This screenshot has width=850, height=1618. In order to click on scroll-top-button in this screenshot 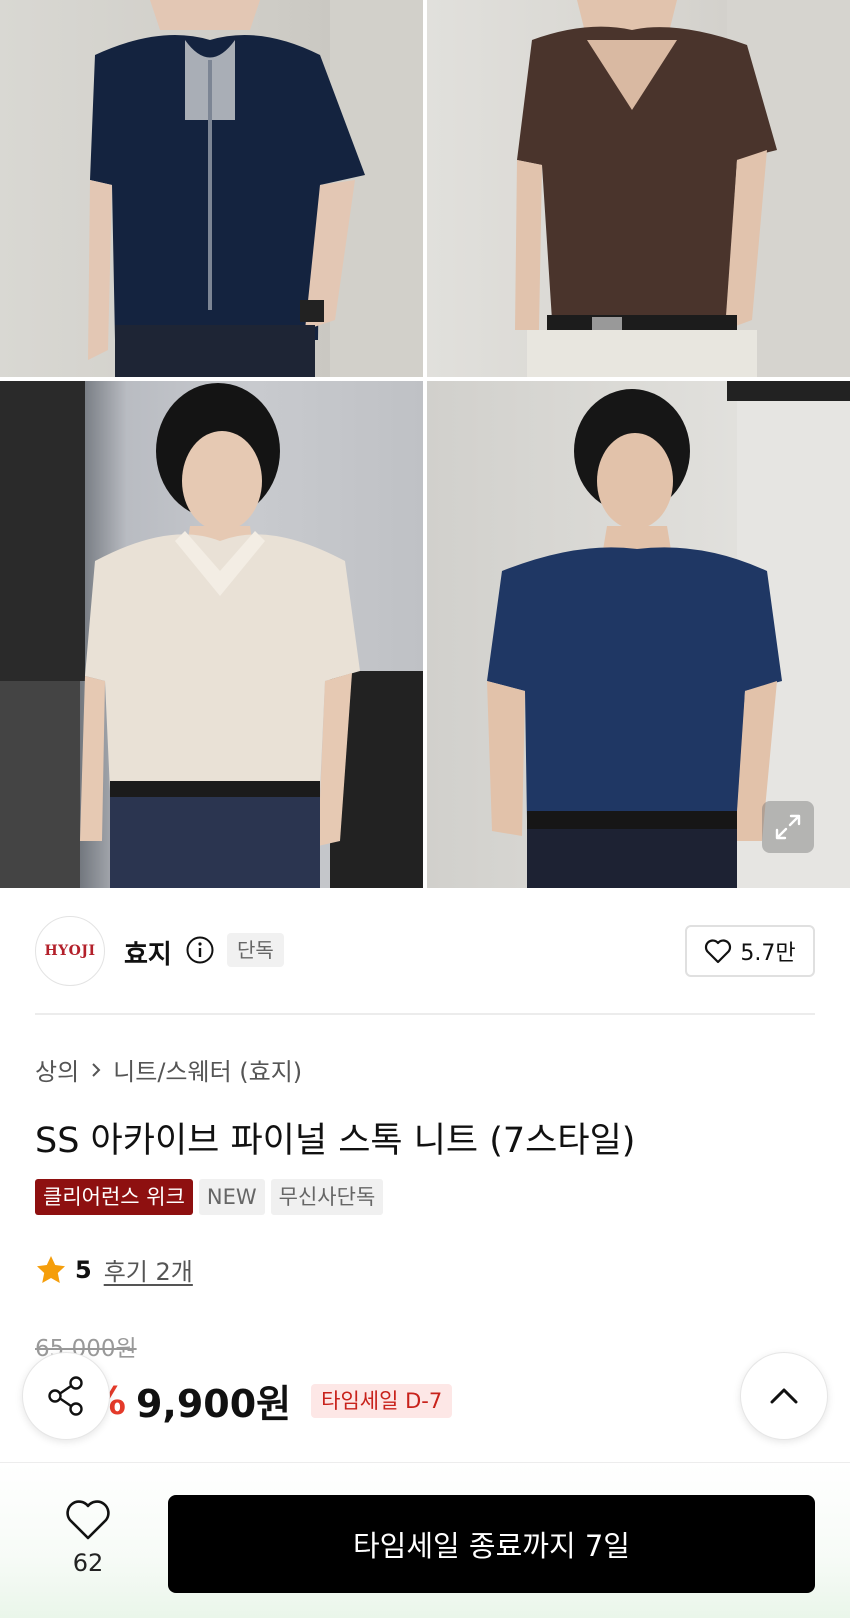, I will do `click(784, 1396)`.